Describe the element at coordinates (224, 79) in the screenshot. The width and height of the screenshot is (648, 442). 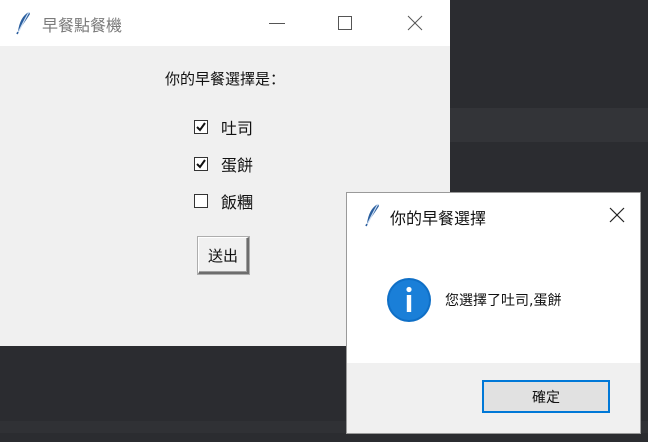
I see `prompt-label: 你的早餐選擇是：` at that location.